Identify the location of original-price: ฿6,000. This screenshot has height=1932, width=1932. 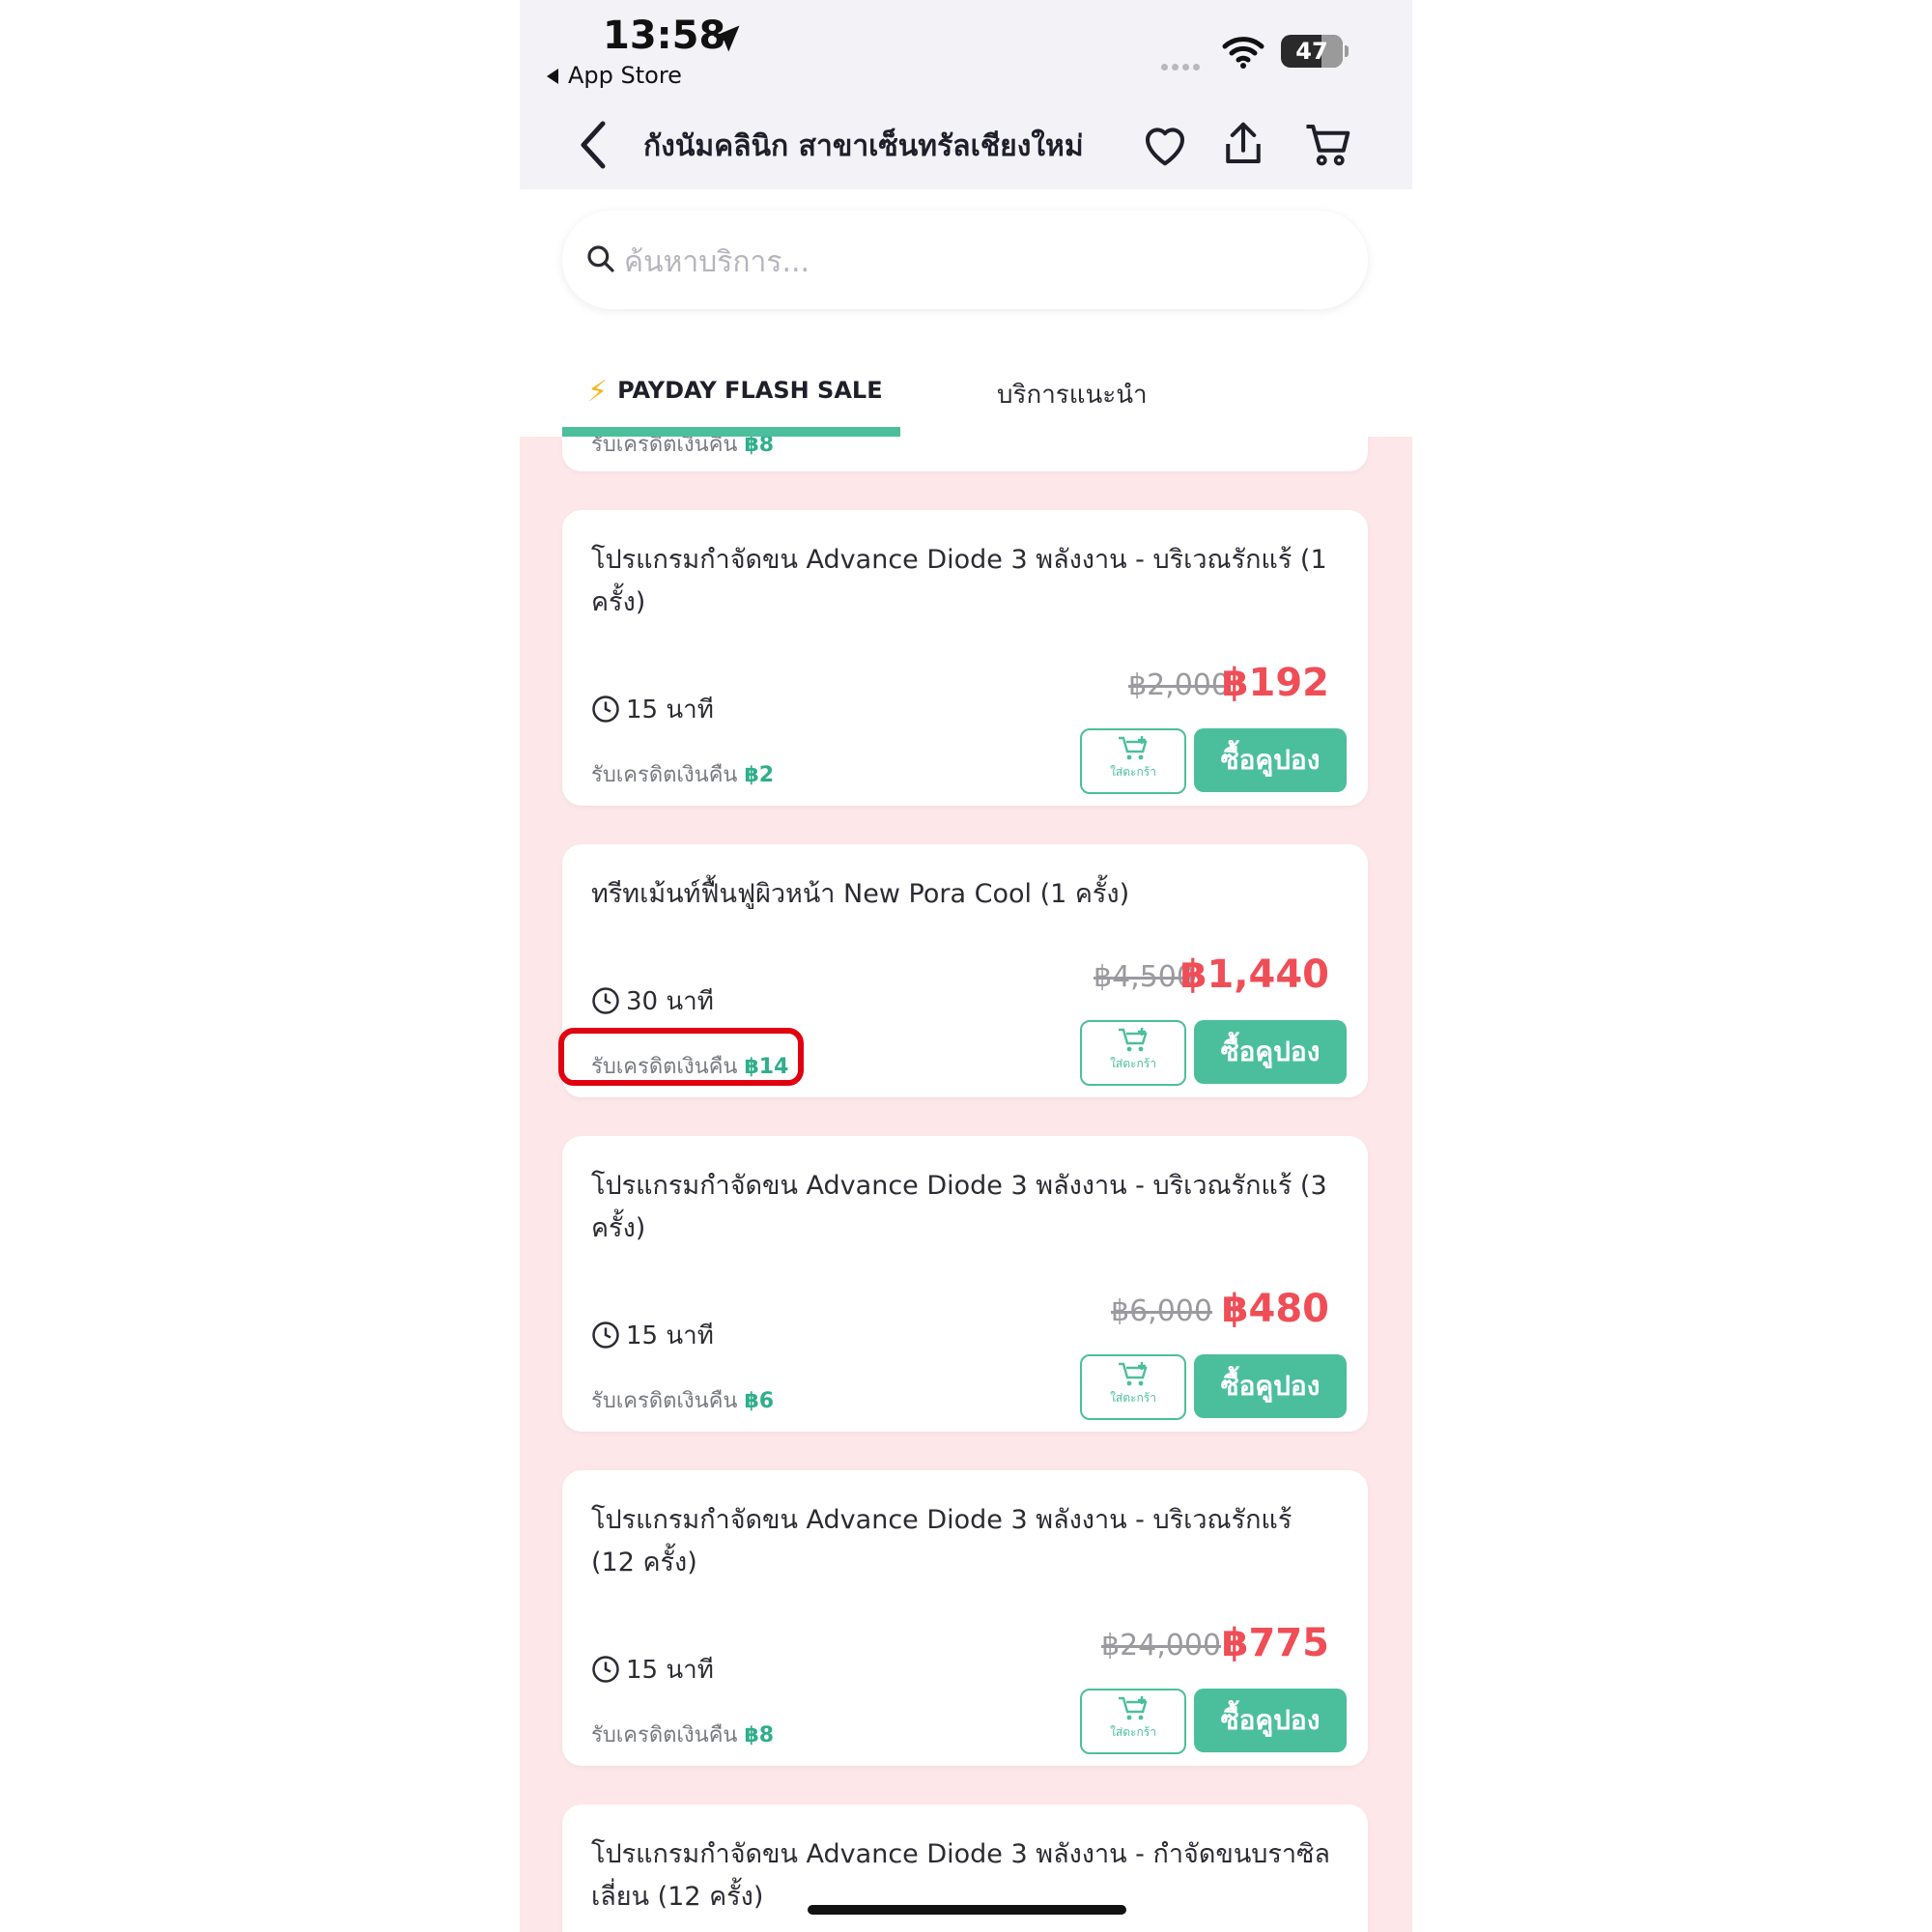
(1161, 1311).